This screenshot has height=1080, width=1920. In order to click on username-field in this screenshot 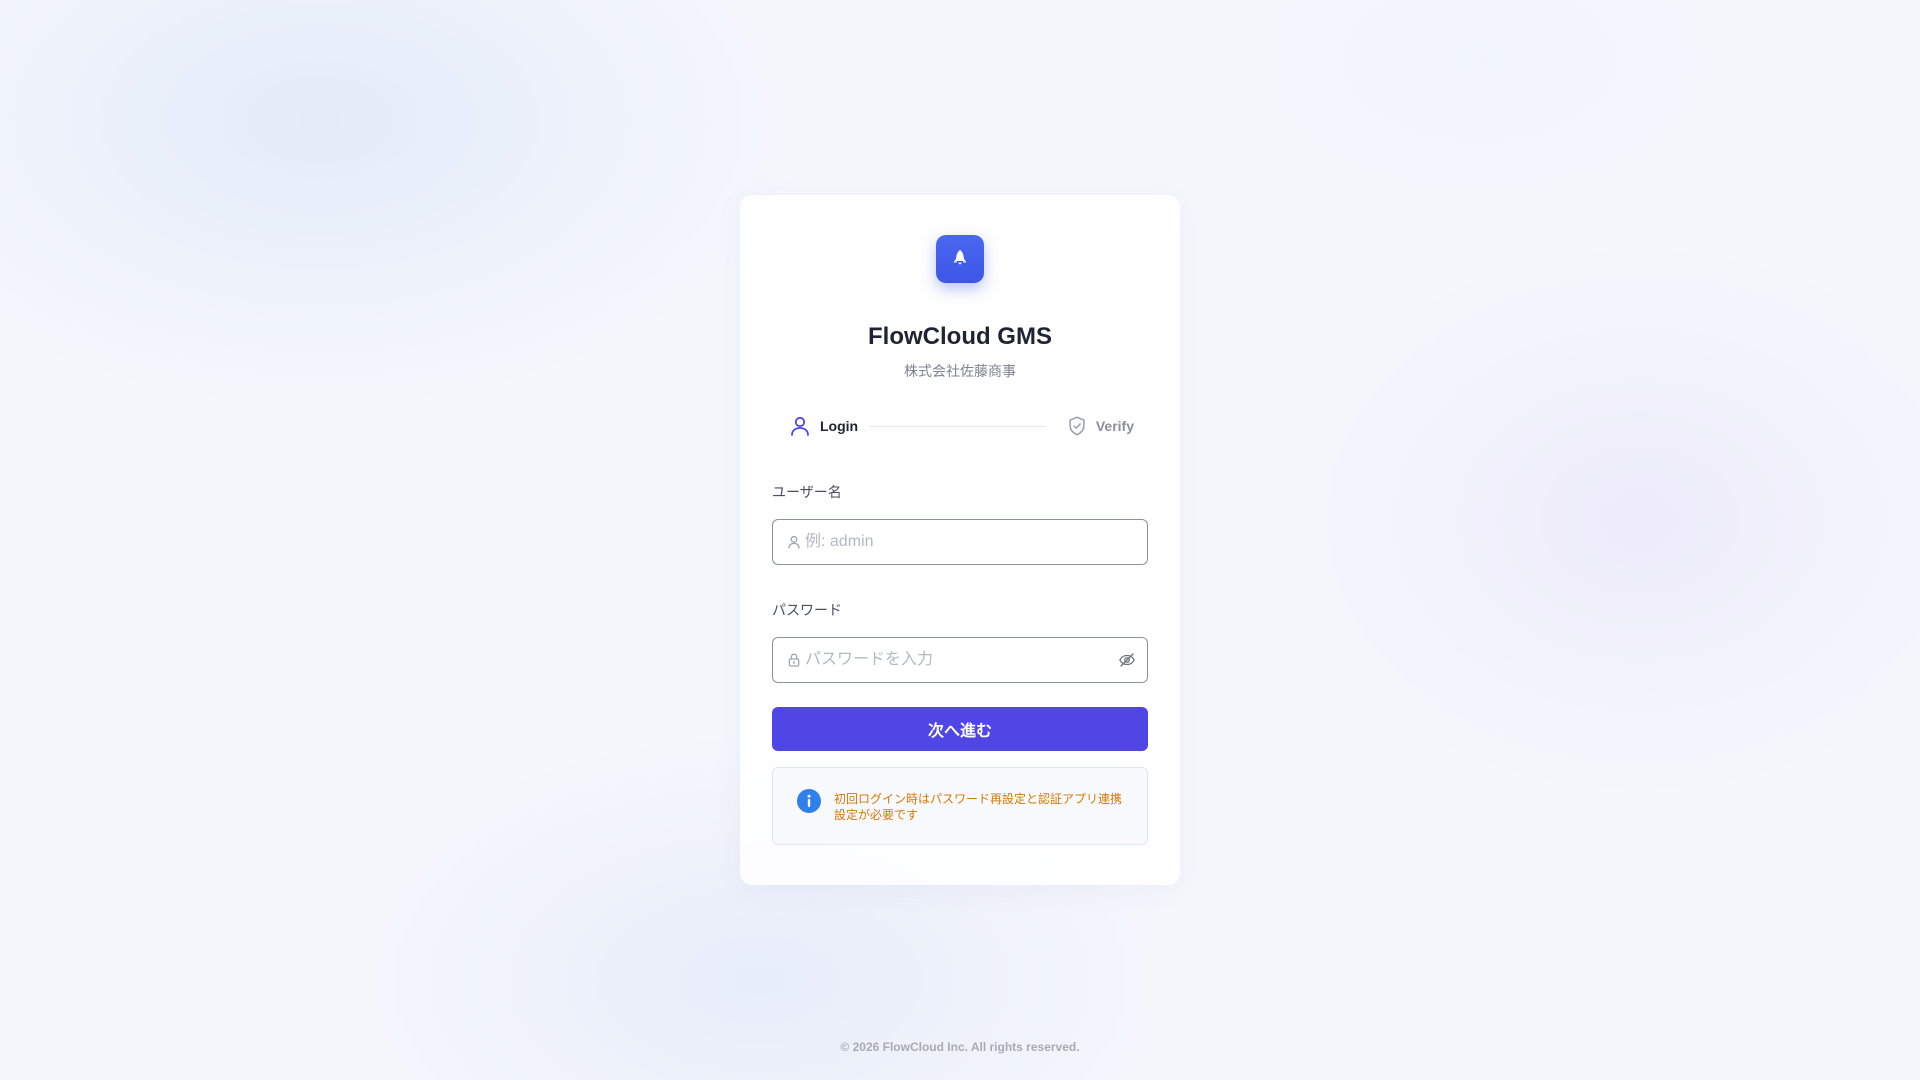, I will do `click(960, 542)`.